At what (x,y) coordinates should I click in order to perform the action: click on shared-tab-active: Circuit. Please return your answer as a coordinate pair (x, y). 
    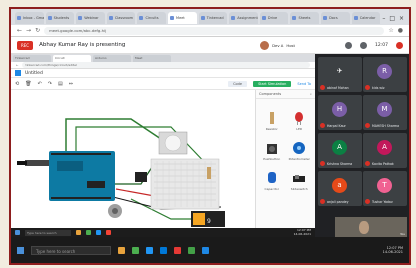
    Looking at the image, I should click on (72, 58).